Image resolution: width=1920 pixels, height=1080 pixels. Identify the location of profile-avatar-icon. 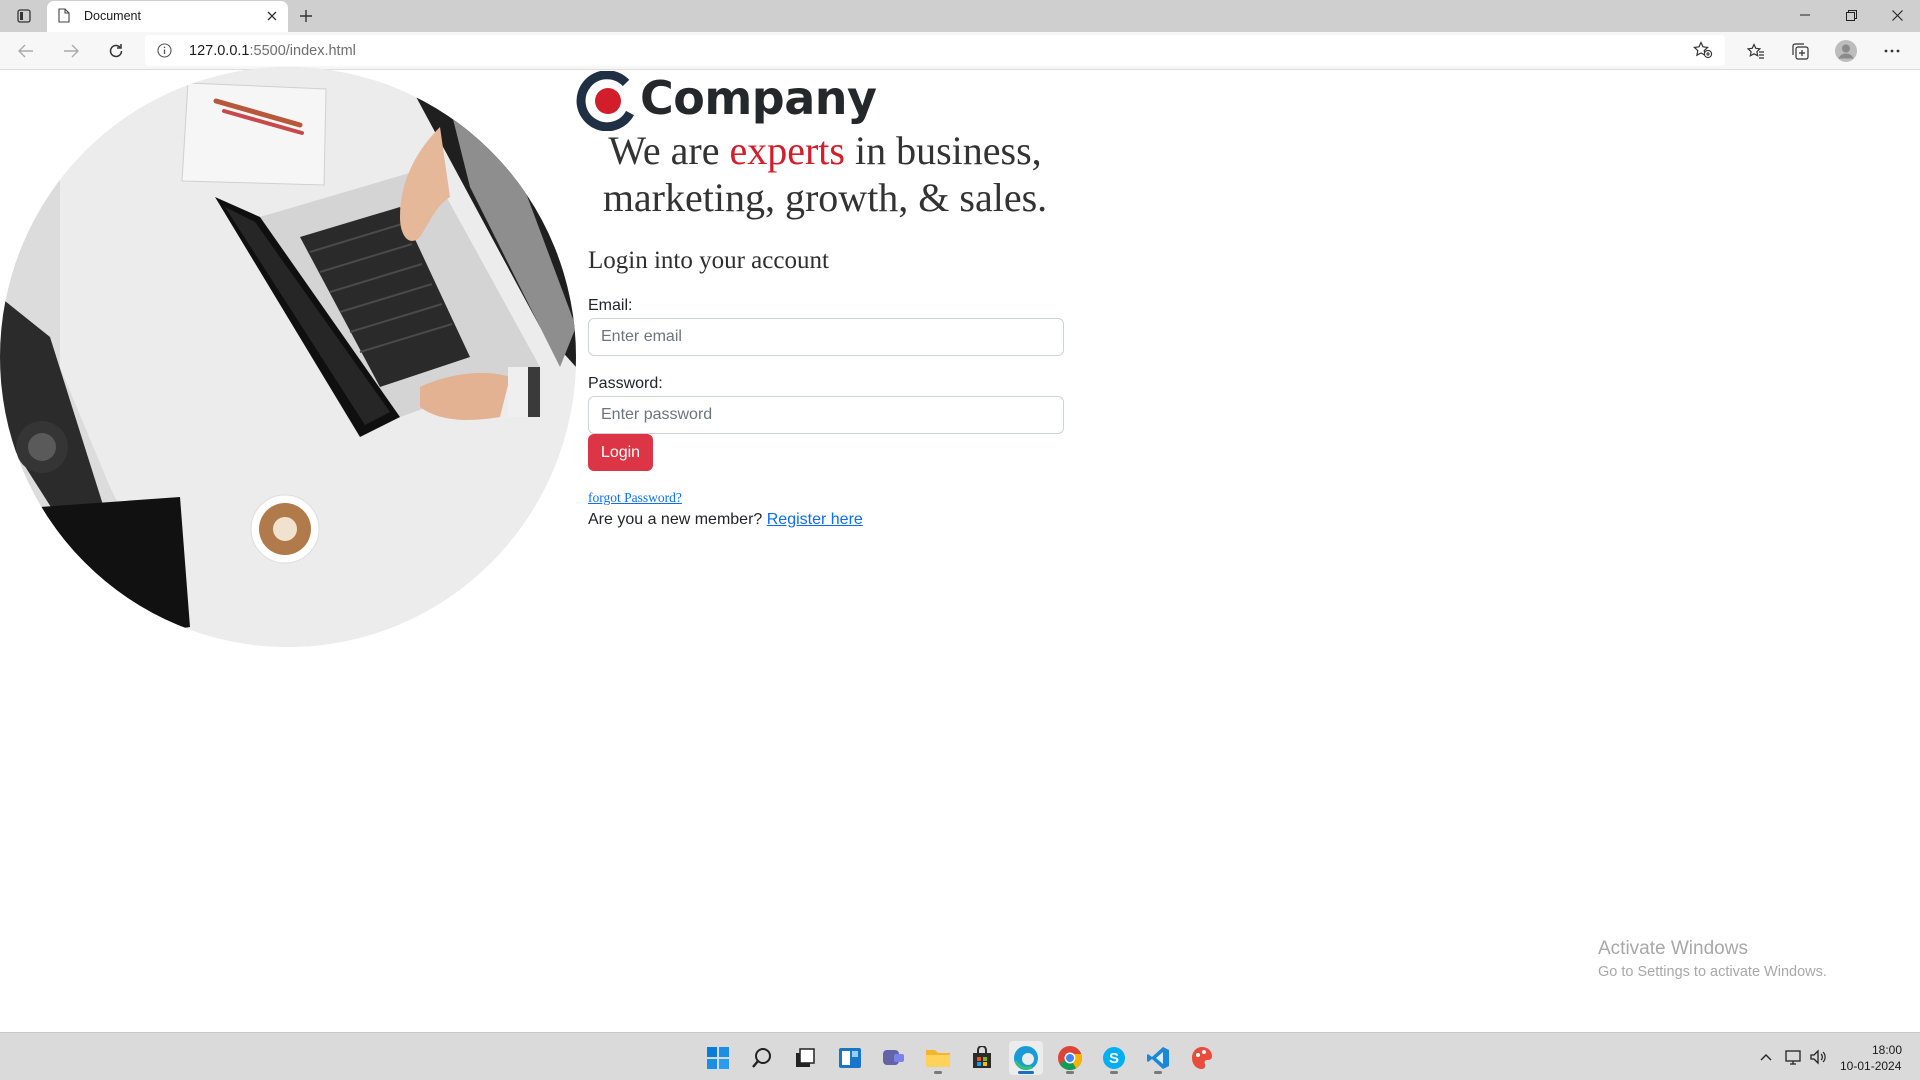
(1846, 51).